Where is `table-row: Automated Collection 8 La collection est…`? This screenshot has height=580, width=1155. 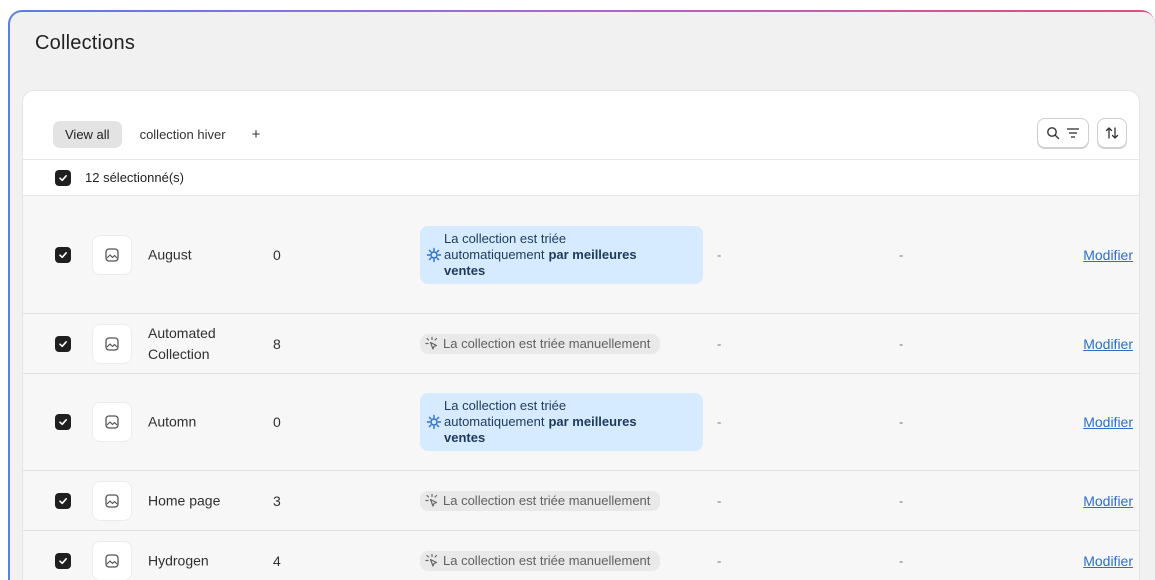 table-row: Automated Collection 8 La collection est… is located at coordinates (581, 344).